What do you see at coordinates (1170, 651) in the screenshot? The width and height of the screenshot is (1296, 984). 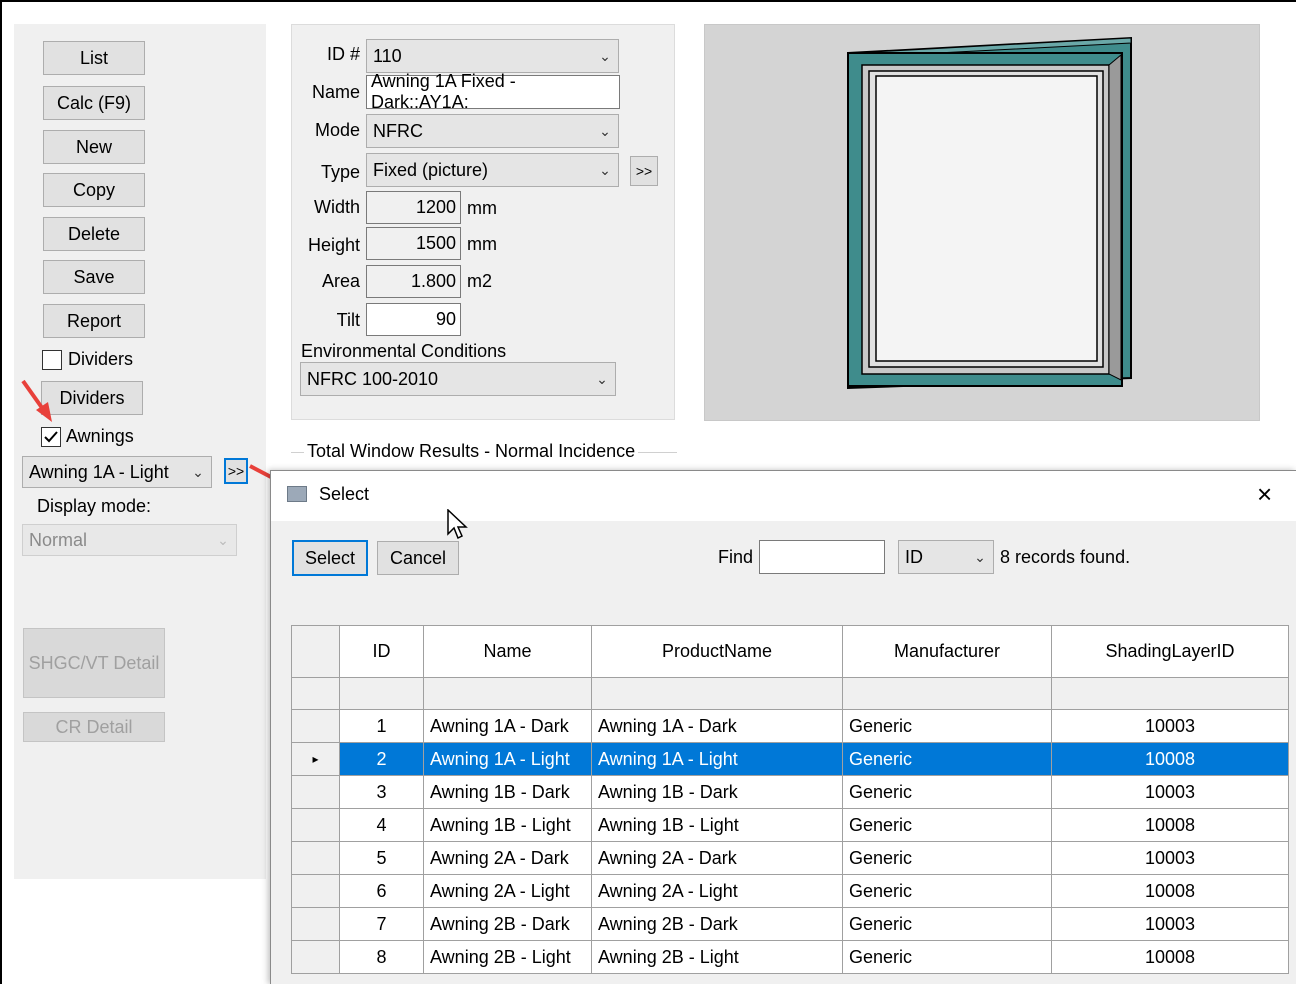 I see `column-header-shadinglayerid: ShadingLayerID` at bounding box center [1170, 651].